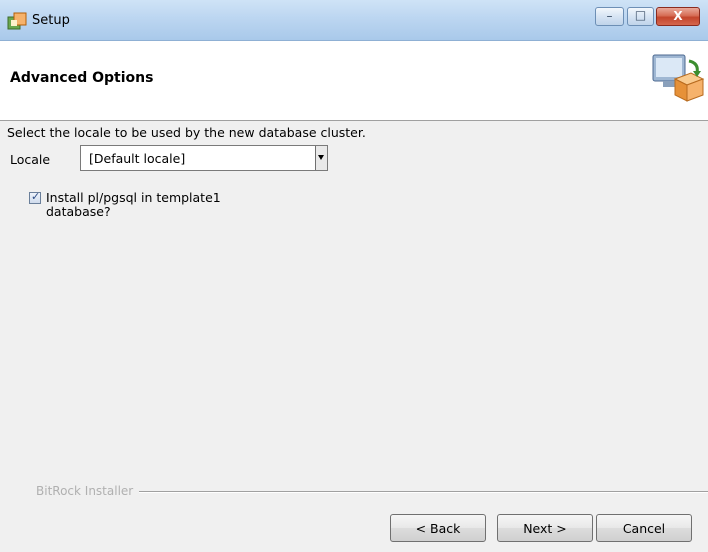 This screenshot has height=552, width=708. Describe the element at coordinates (17, 21) in the screenshot. I see `setup-app-icon` at that location.